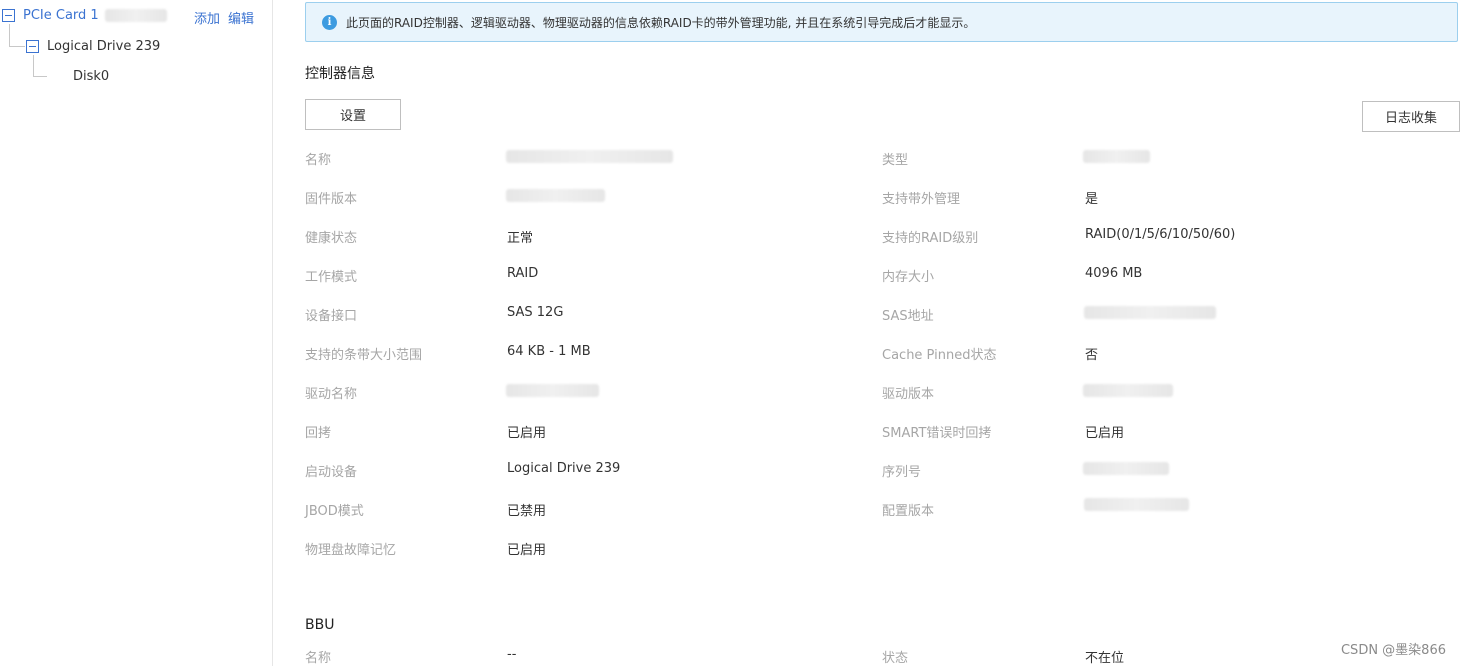 Image resolution: width=1461 pixels, height=666 pixels. Describe the element at coordinates (329, 22) in the screenshot. I see `info-icon: i` at that location.